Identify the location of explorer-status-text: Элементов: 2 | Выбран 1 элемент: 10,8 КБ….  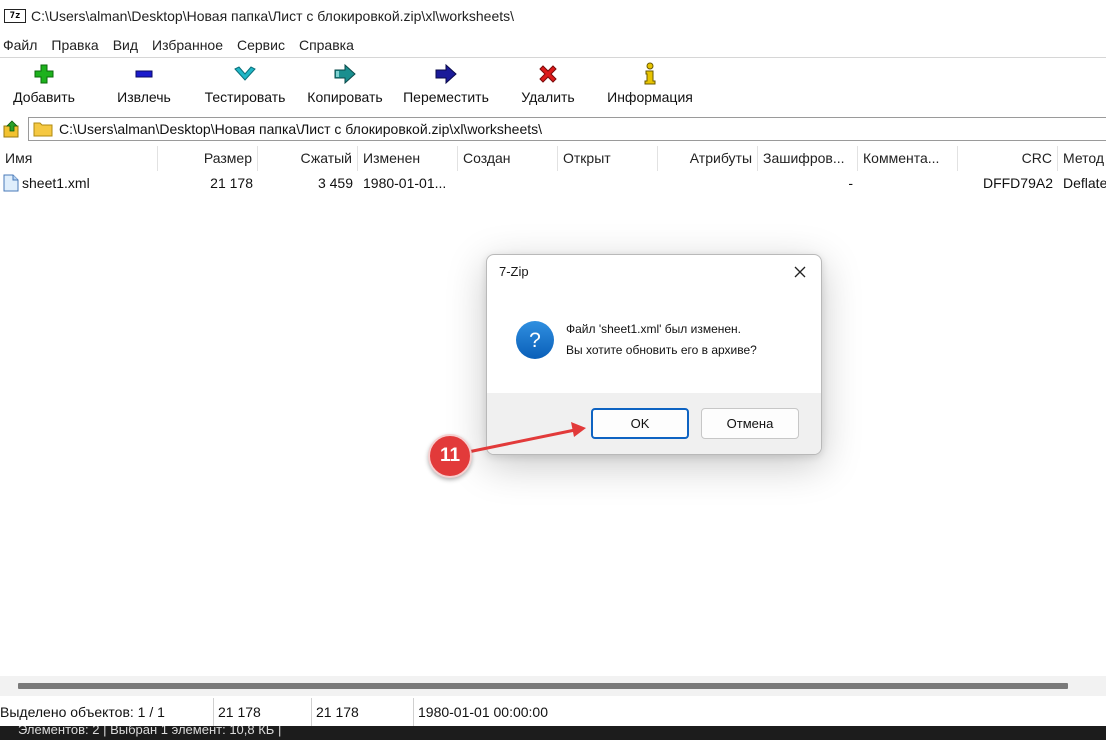
(150, 731).